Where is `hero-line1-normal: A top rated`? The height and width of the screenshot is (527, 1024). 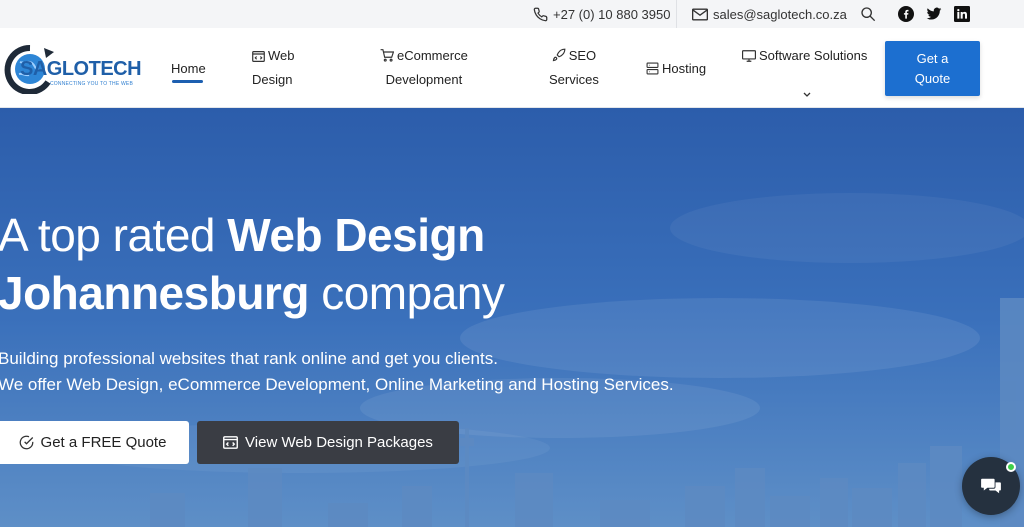
hero-line1-normal: A top rated is located at coordinates (114, 235).